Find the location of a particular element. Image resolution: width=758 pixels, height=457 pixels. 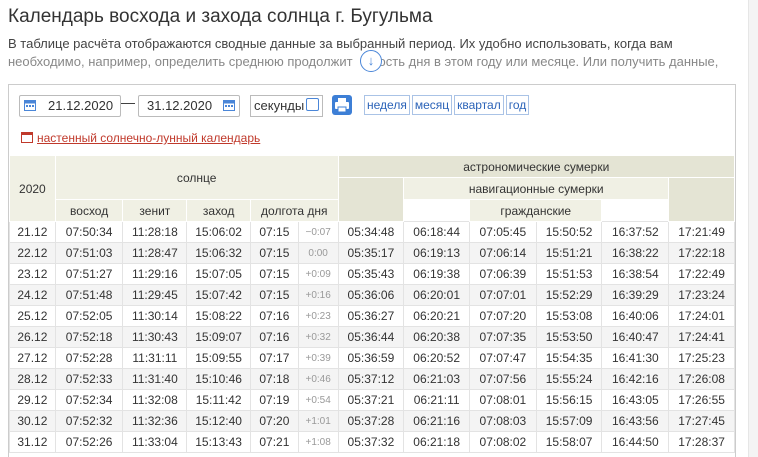

astro-start-cell: 05:36:59 is located at coordinates (371, 358).